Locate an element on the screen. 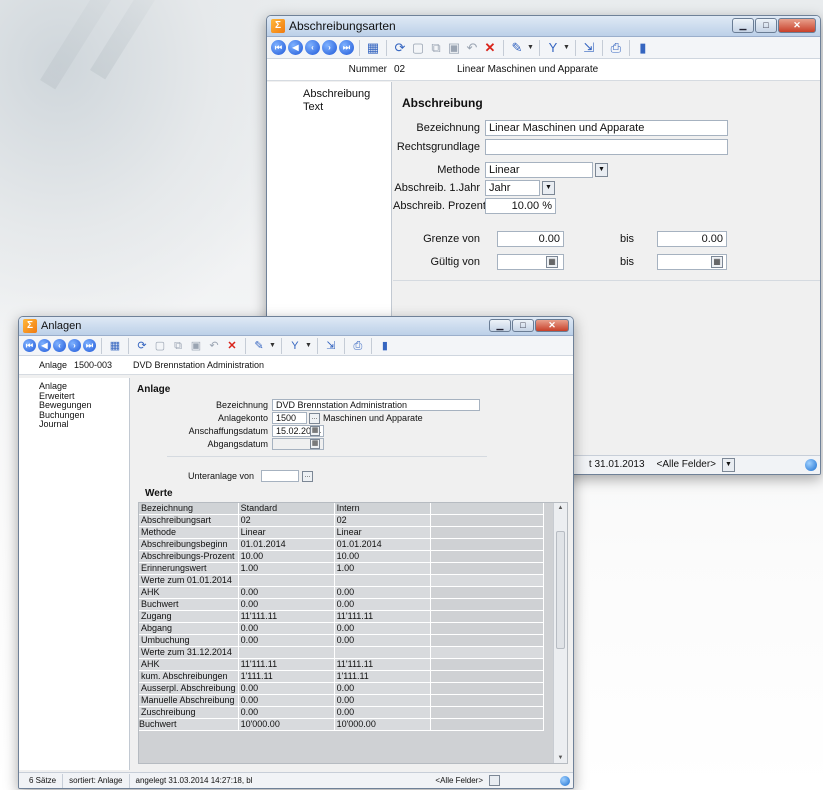  grenze-bis-field: 0.00 is located at coordinates (692, 239).